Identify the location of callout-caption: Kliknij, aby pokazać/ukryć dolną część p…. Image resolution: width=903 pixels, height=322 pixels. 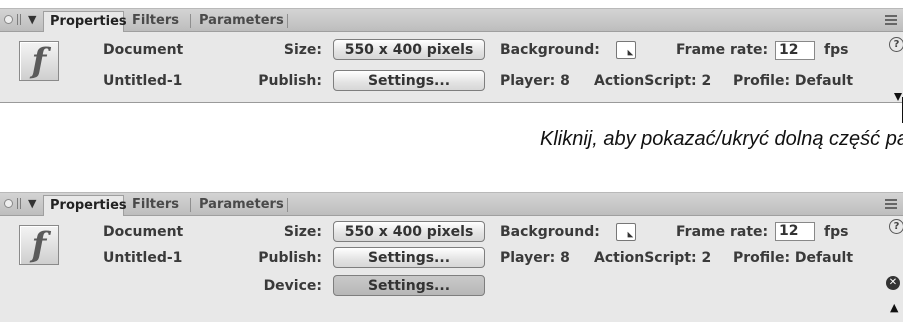
(721, 139).